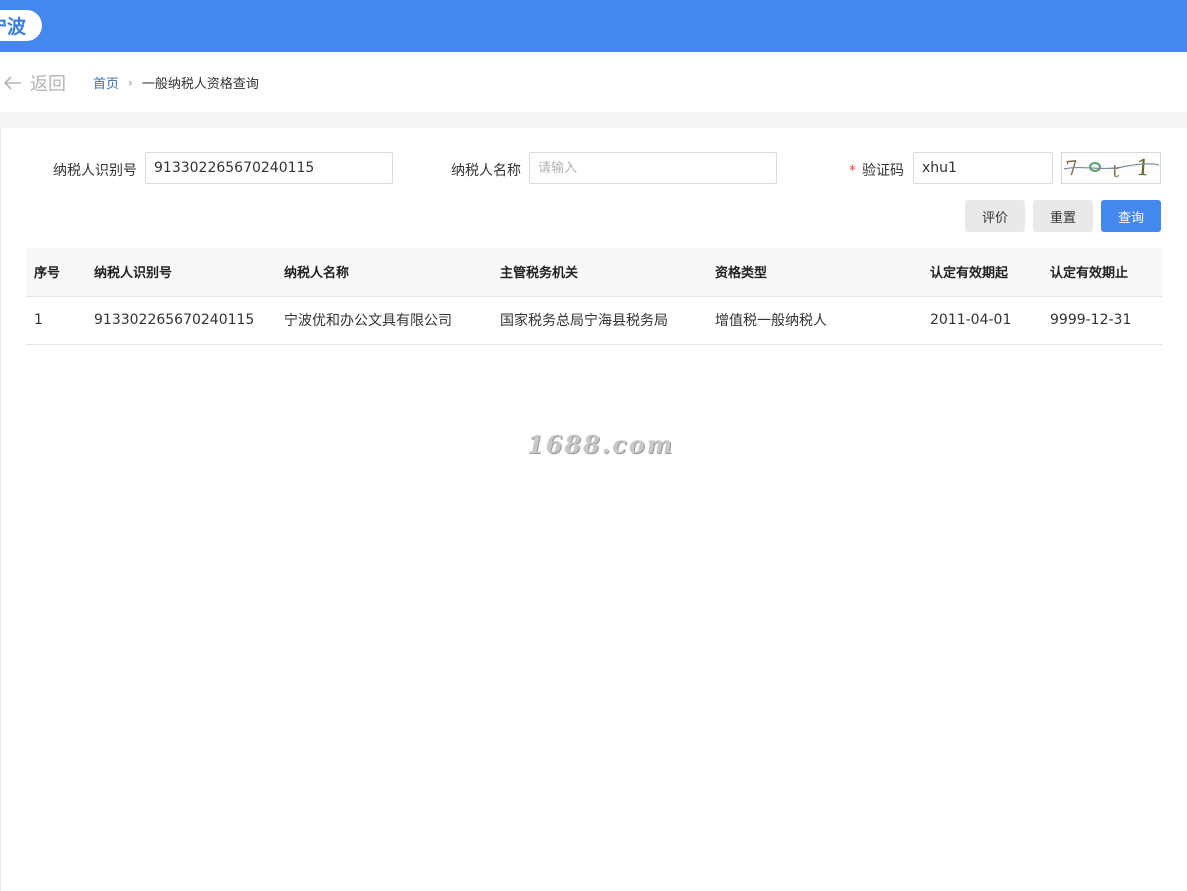 This screenshot has width=1187, height=891. Describe the element at coordinates (384, 272) in the screenshot. I see `column-header-taxpayer-name: 纳税人名称` at that location.